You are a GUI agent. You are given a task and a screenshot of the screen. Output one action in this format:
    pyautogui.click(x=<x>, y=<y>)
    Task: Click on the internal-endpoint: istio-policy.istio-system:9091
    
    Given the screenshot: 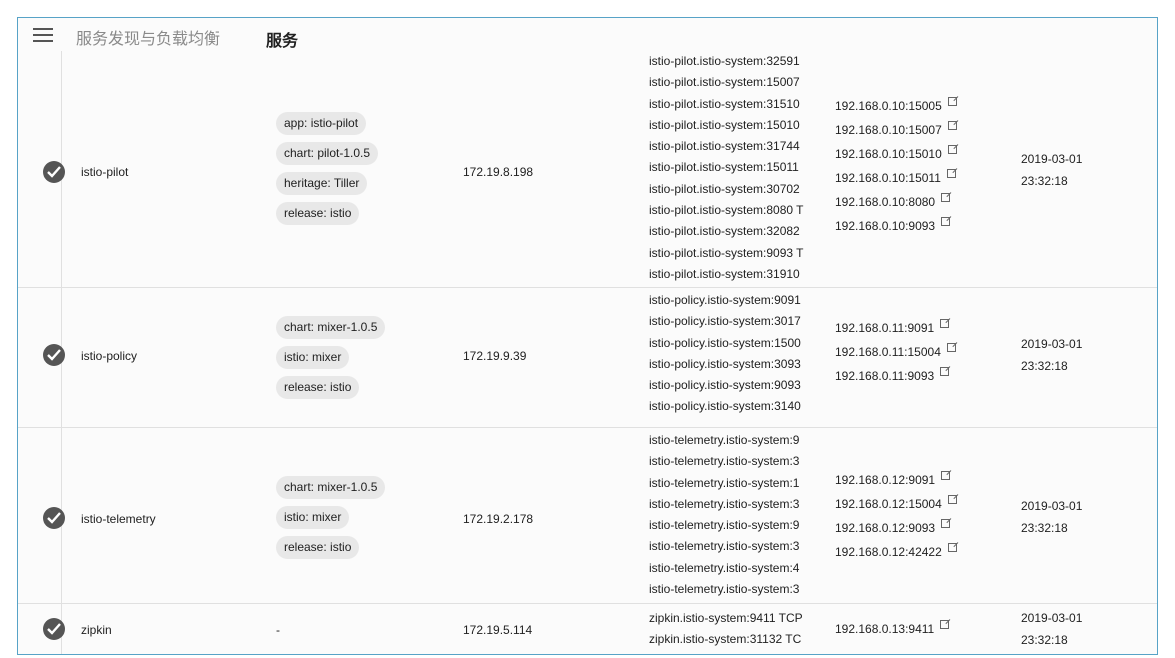 What is the action you would take?
    pyautogui.click(x=725, y=300)
    